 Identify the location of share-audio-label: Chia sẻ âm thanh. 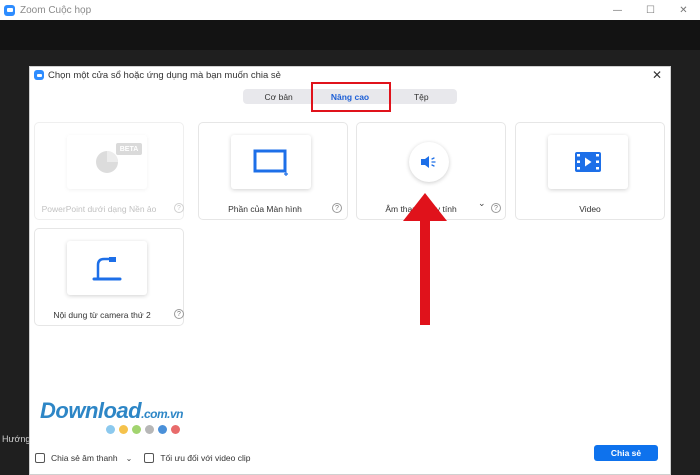
(84, 458).